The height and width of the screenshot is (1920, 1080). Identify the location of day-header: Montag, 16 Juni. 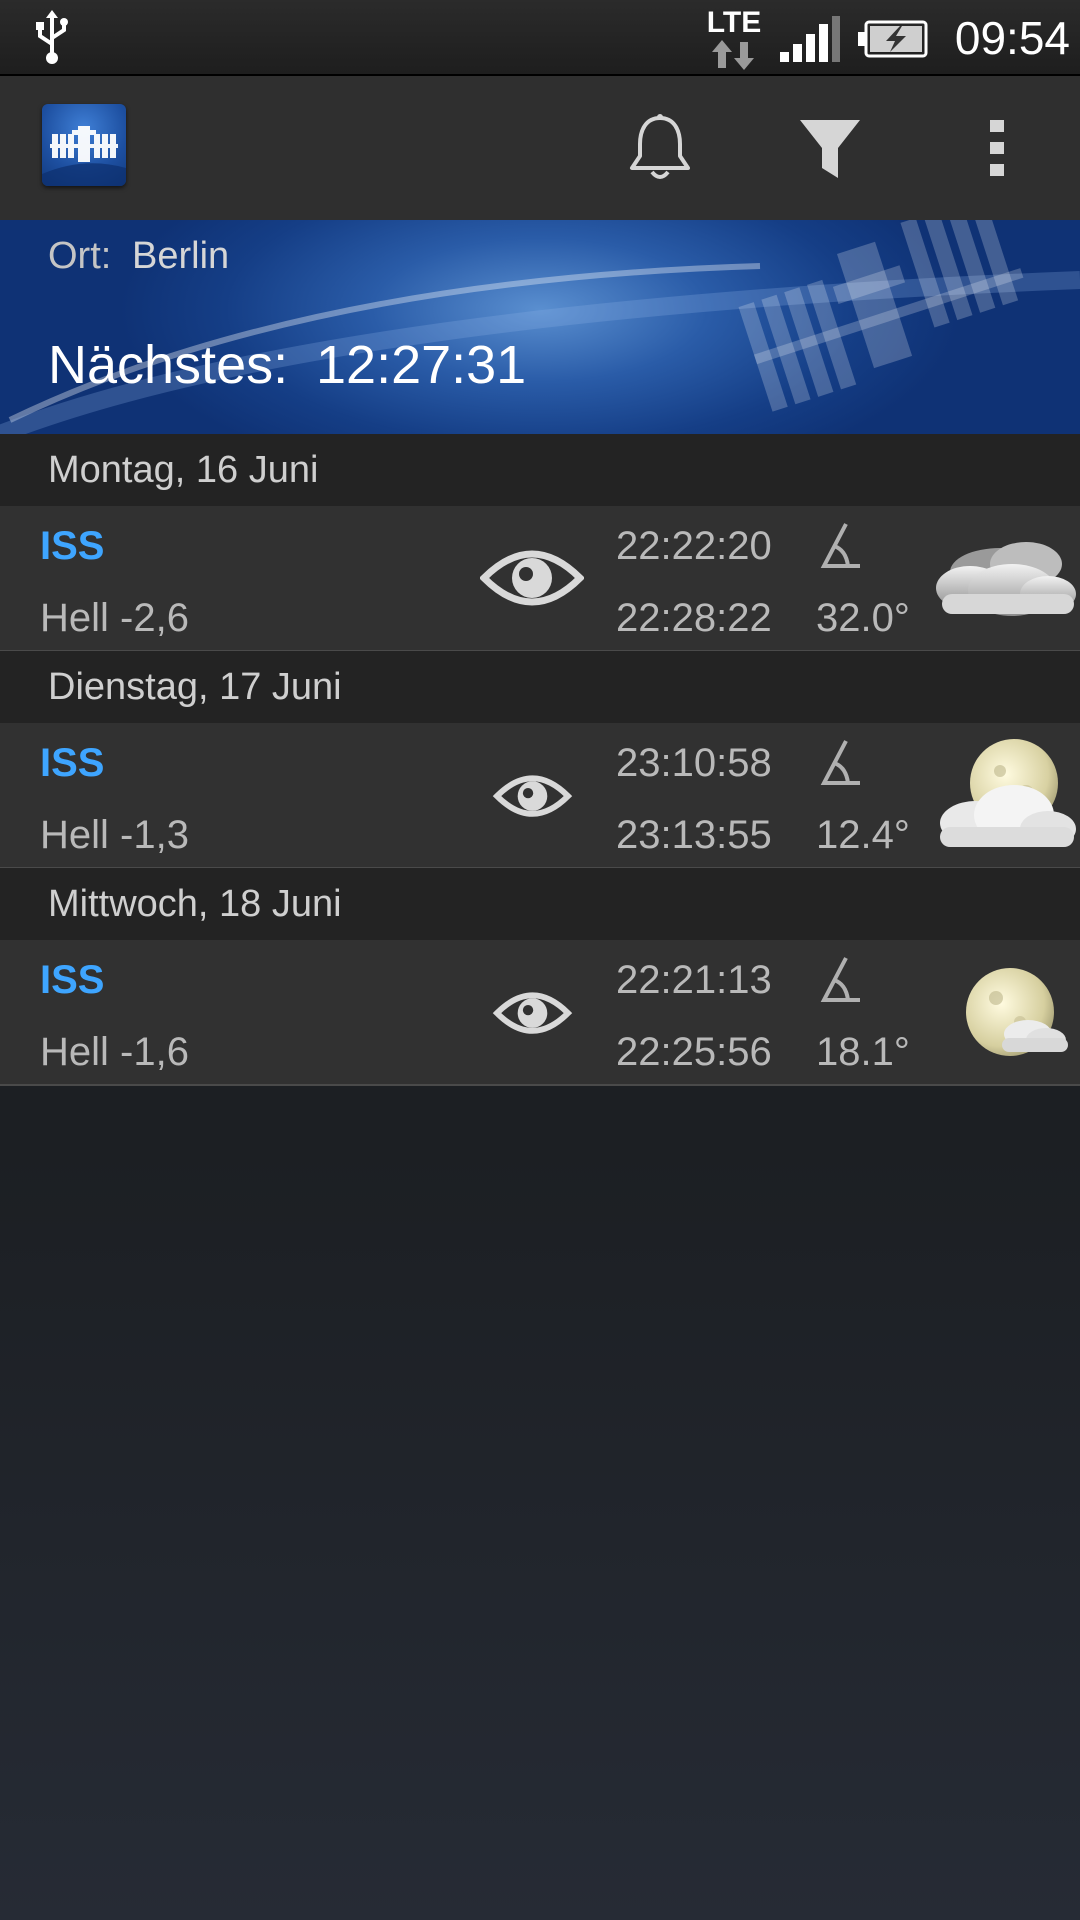
(540, 470).